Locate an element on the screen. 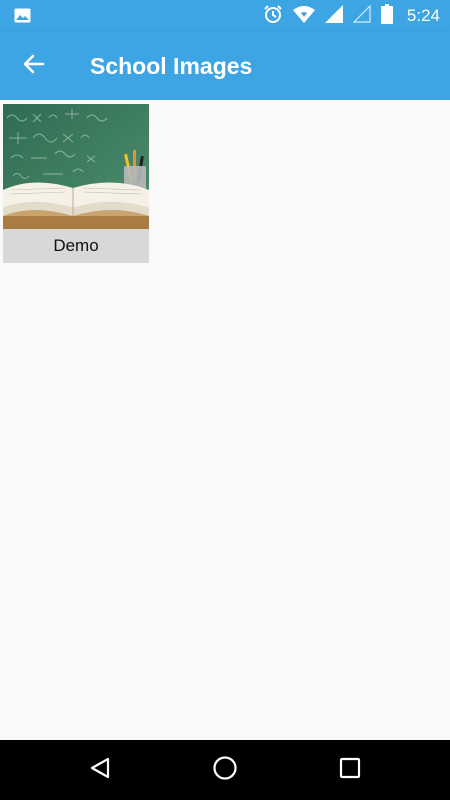 This screenshot has width=450, height=800. arrow-back-icon is located at coordinates (34, 66).